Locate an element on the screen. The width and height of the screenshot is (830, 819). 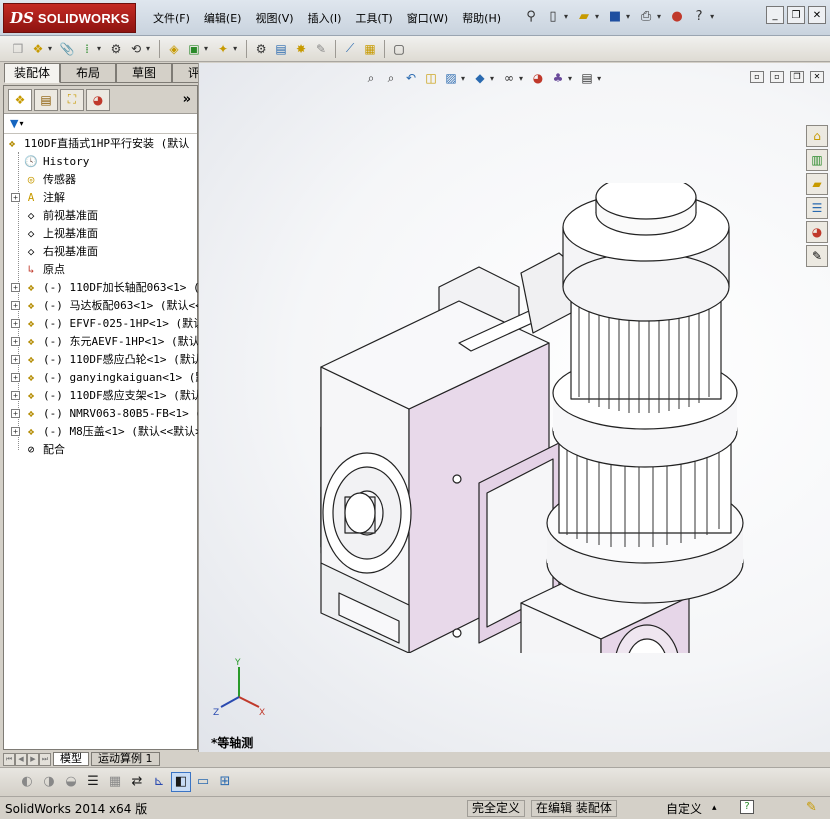
property-manager-icon: ▤ is located at coordinates (46, 99).